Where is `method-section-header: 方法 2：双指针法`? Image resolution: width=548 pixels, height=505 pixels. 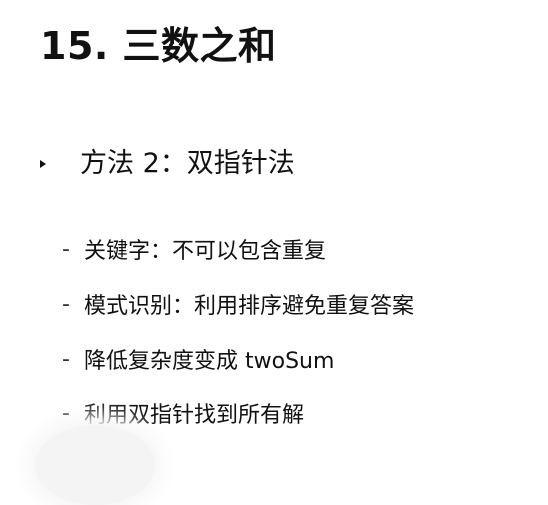
method-section-header: 方法 2：双指针法 is located at coordinates (167, 164).